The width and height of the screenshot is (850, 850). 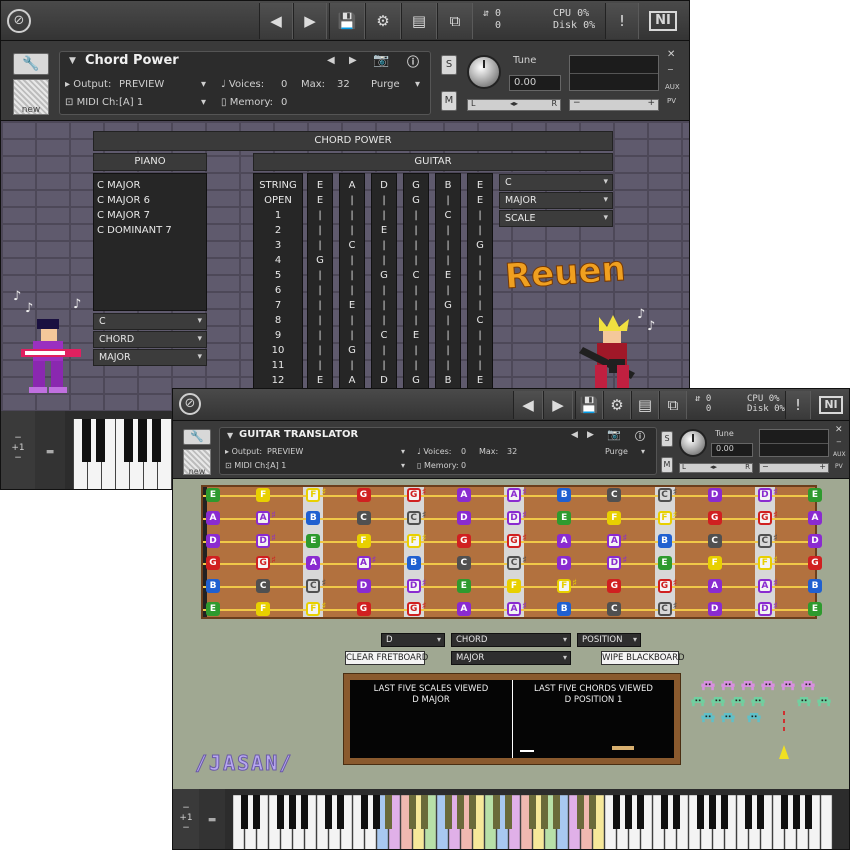 I want to click on tune-value-box: 0.00, so click(x=732, y=450).